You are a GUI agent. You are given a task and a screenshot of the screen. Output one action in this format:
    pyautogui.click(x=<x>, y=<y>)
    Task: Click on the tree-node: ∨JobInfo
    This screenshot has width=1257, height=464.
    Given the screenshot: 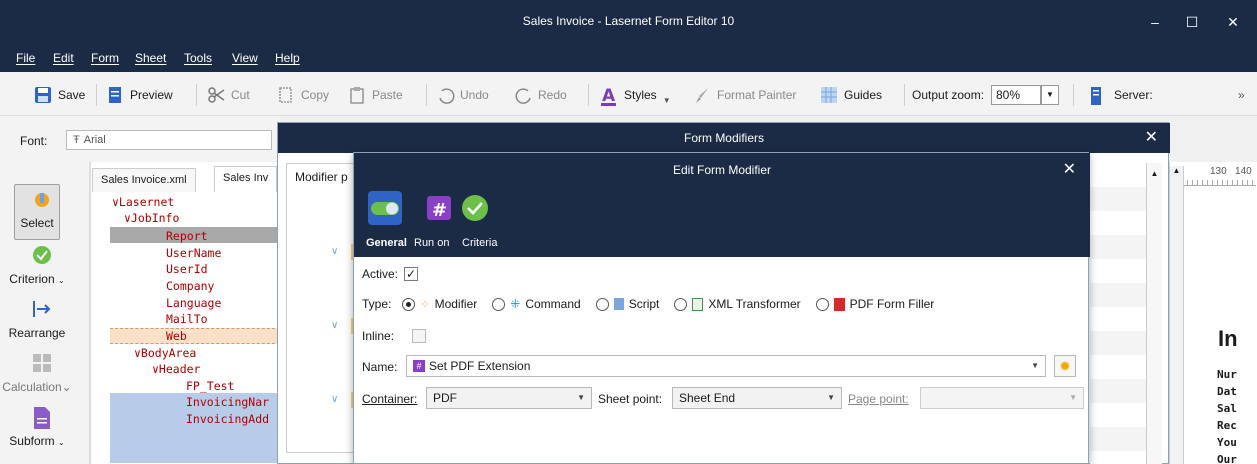 What is the action you would take?
    pyautogui.click(x=151, y=218)
    